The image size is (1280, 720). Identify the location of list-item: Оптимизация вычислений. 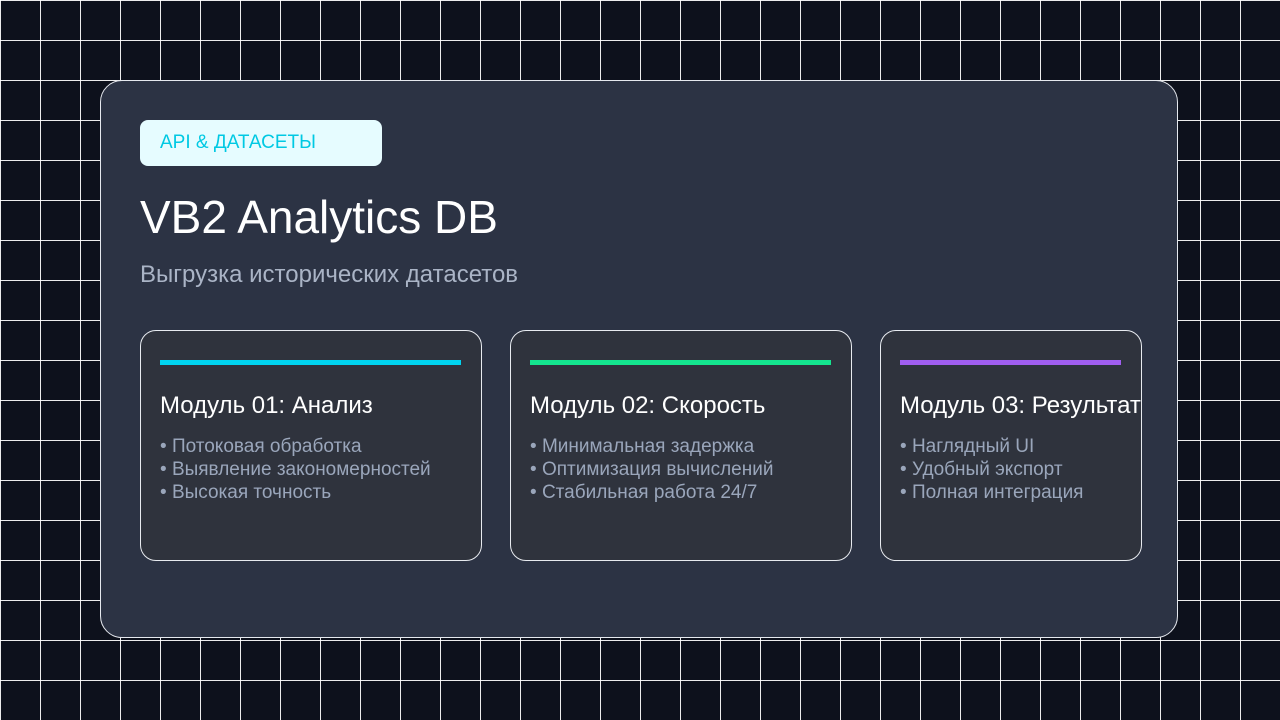
(652, 469).